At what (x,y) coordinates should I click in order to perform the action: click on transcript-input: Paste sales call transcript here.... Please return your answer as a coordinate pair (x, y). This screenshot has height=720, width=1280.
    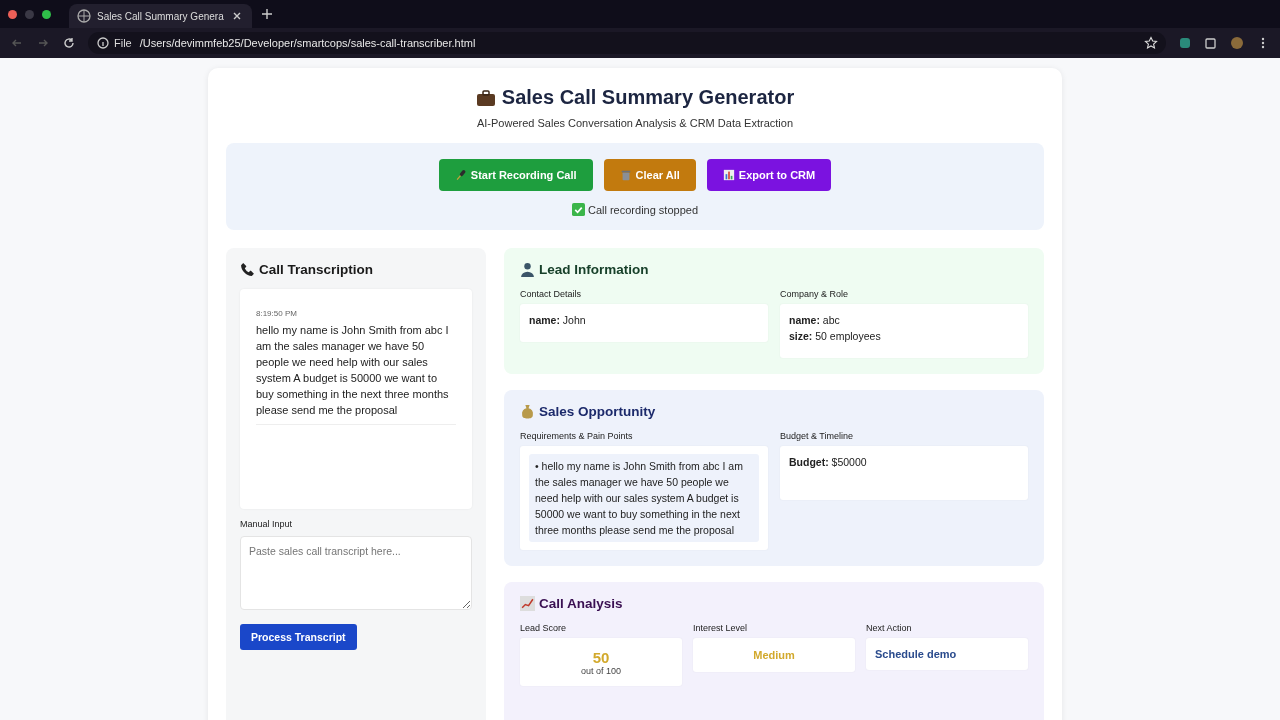
    Looking at the image, I should click on (356, 573).